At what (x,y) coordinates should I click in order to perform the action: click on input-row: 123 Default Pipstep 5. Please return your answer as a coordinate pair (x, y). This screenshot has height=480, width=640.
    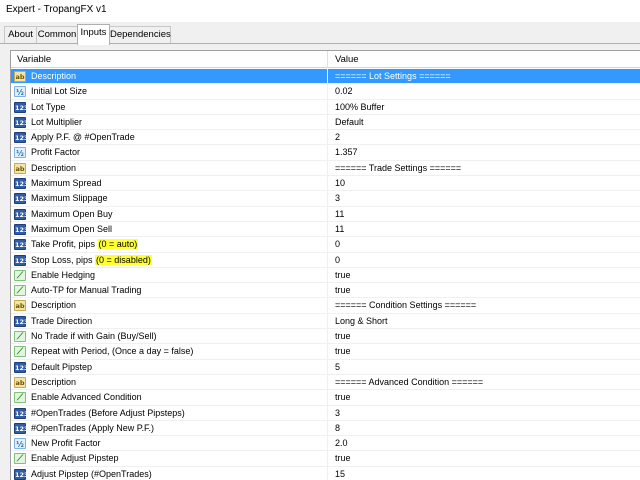
    Looking at the image, I should click on (325, 367).